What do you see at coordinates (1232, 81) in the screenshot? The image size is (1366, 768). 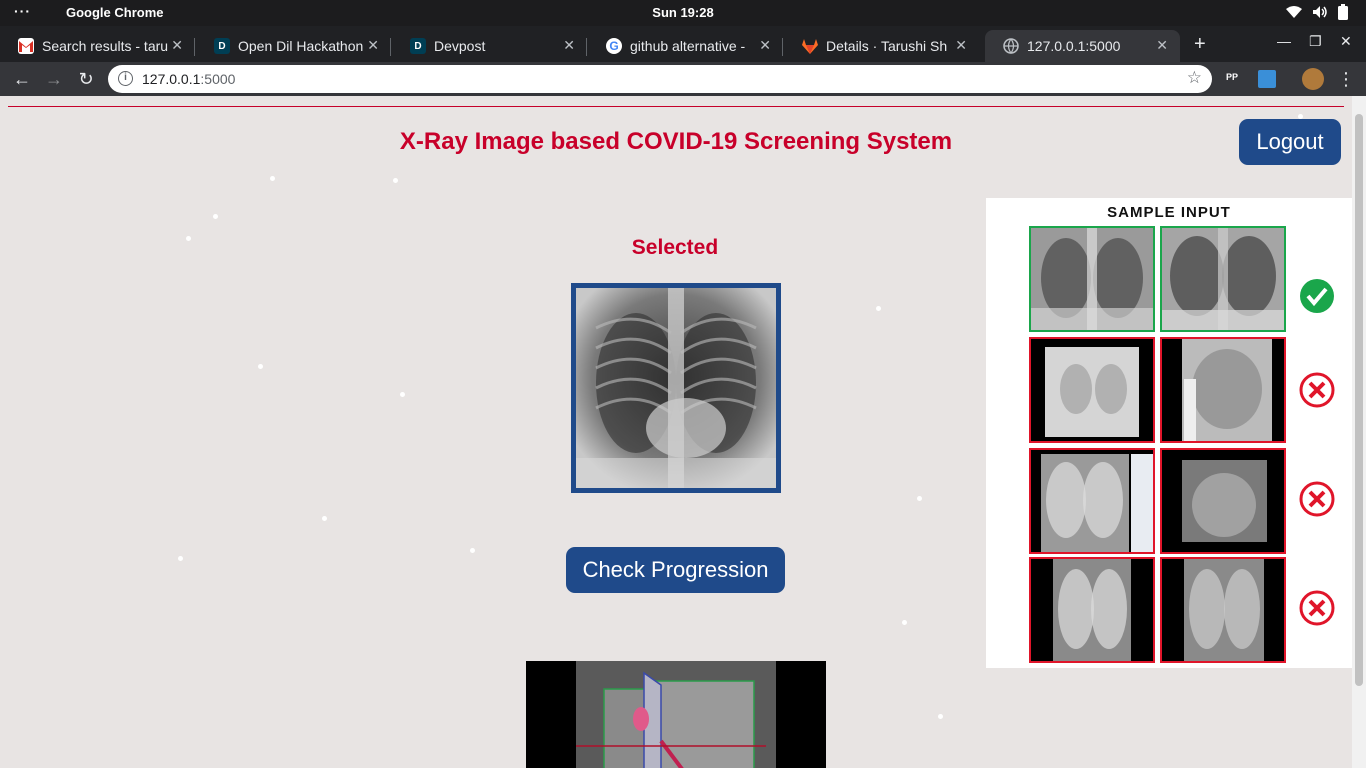 I see `extension-pp-icon: PP` at bounding box center [1232, 81].